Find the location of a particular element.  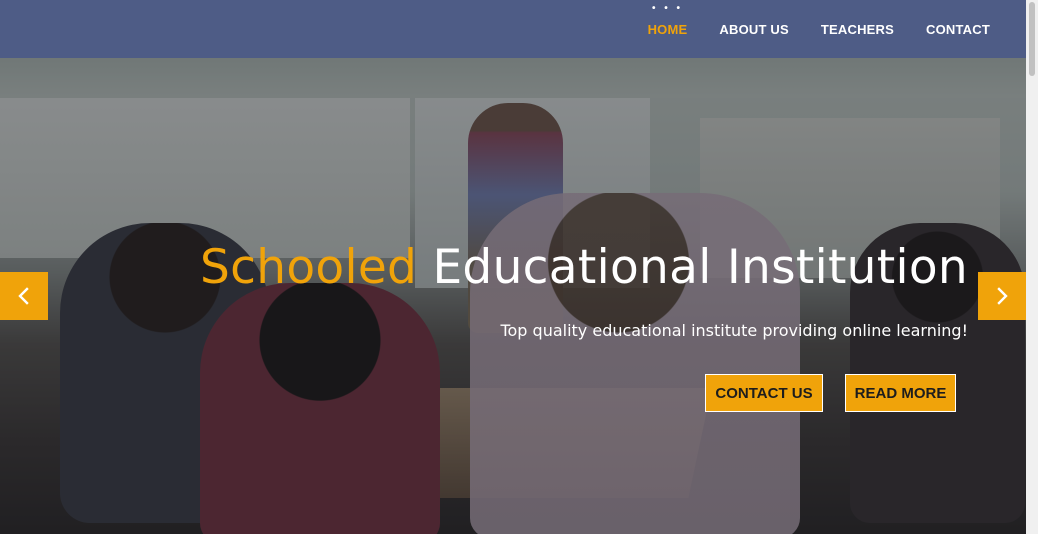

read-more-button: READ MORE is located at coordinates (900, 393).